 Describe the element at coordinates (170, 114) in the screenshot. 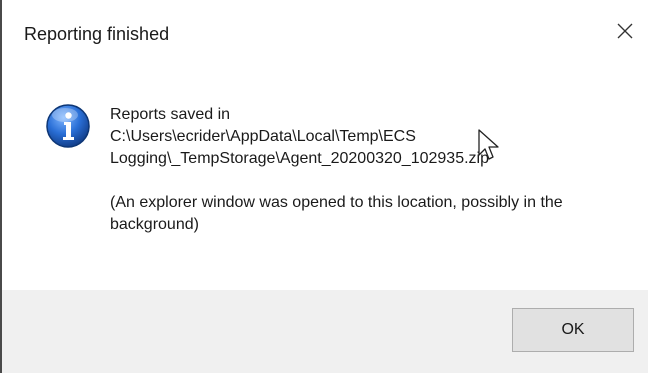

I see `message-line-1: Reports saved in` at that location.